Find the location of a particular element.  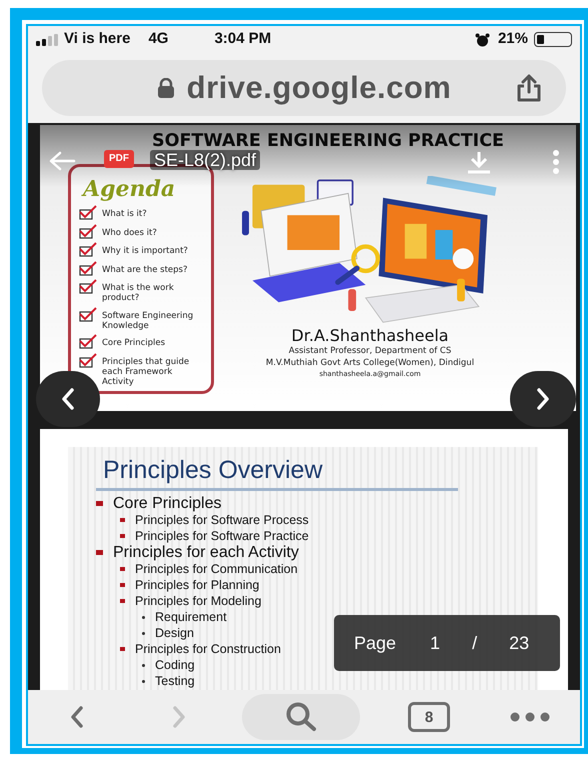

outline-item: Testing is located at coordinates (175, 681).